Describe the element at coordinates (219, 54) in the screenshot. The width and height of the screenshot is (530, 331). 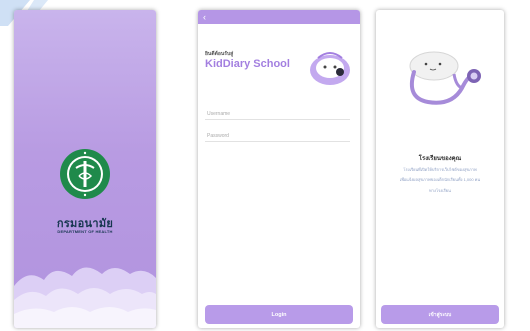
I see `welcome-text: ยินดีต้อนรับสู่` at that location.